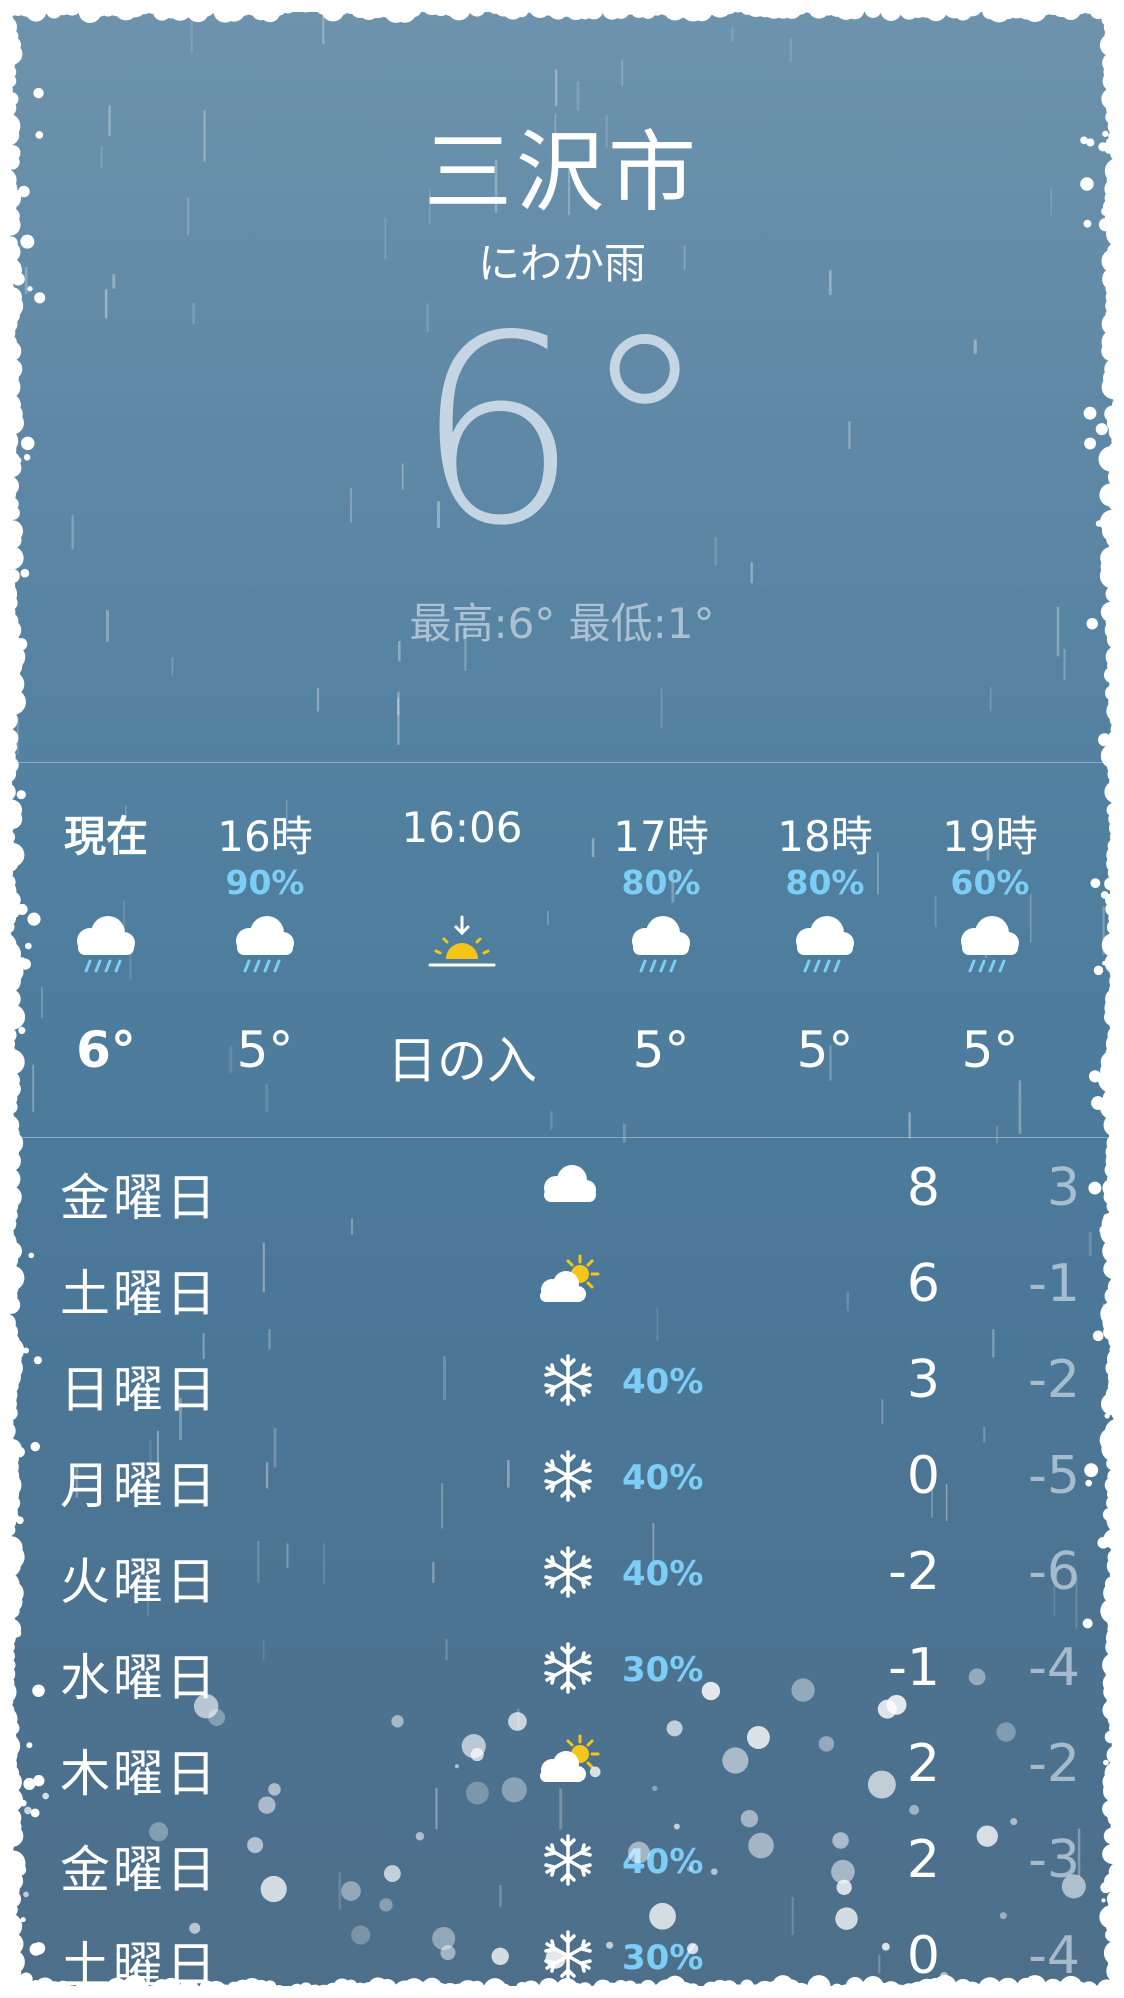 The width and height of the screenshot is (1124, 1998). I want to click on hour-temp: 日の入, so click(462, 1061).